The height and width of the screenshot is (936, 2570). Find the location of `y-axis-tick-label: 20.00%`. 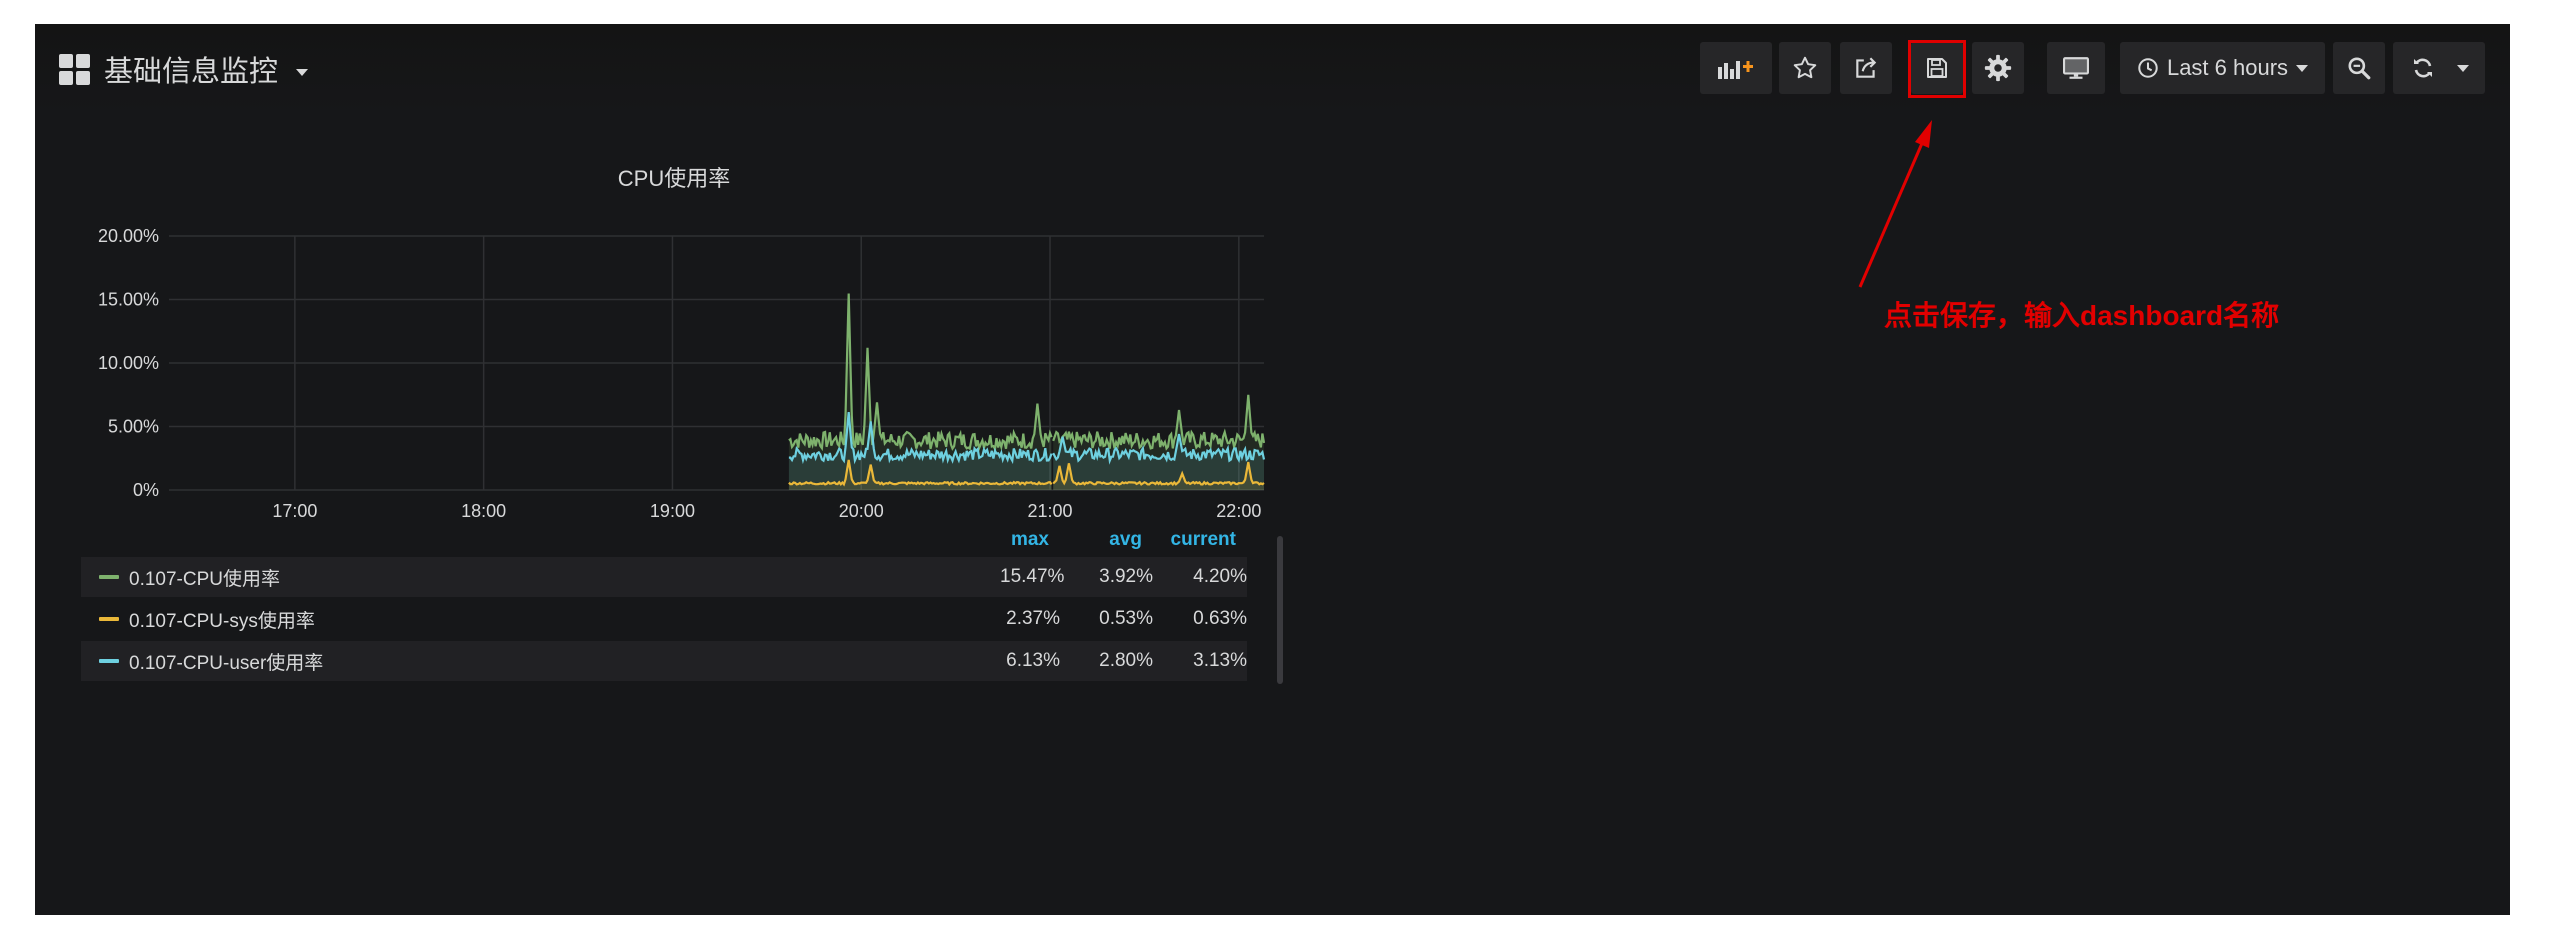

y-axis-tick-label: 20.00% is located at coordinates (128, 236).